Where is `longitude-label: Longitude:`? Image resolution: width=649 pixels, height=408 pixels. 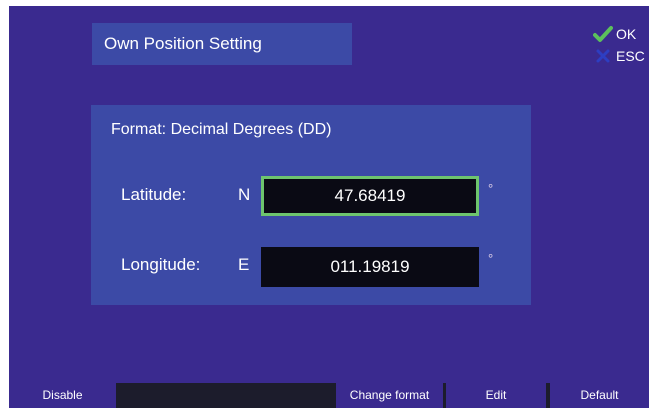
longitude-label: Longitude: is located at coordinates (161, 264).